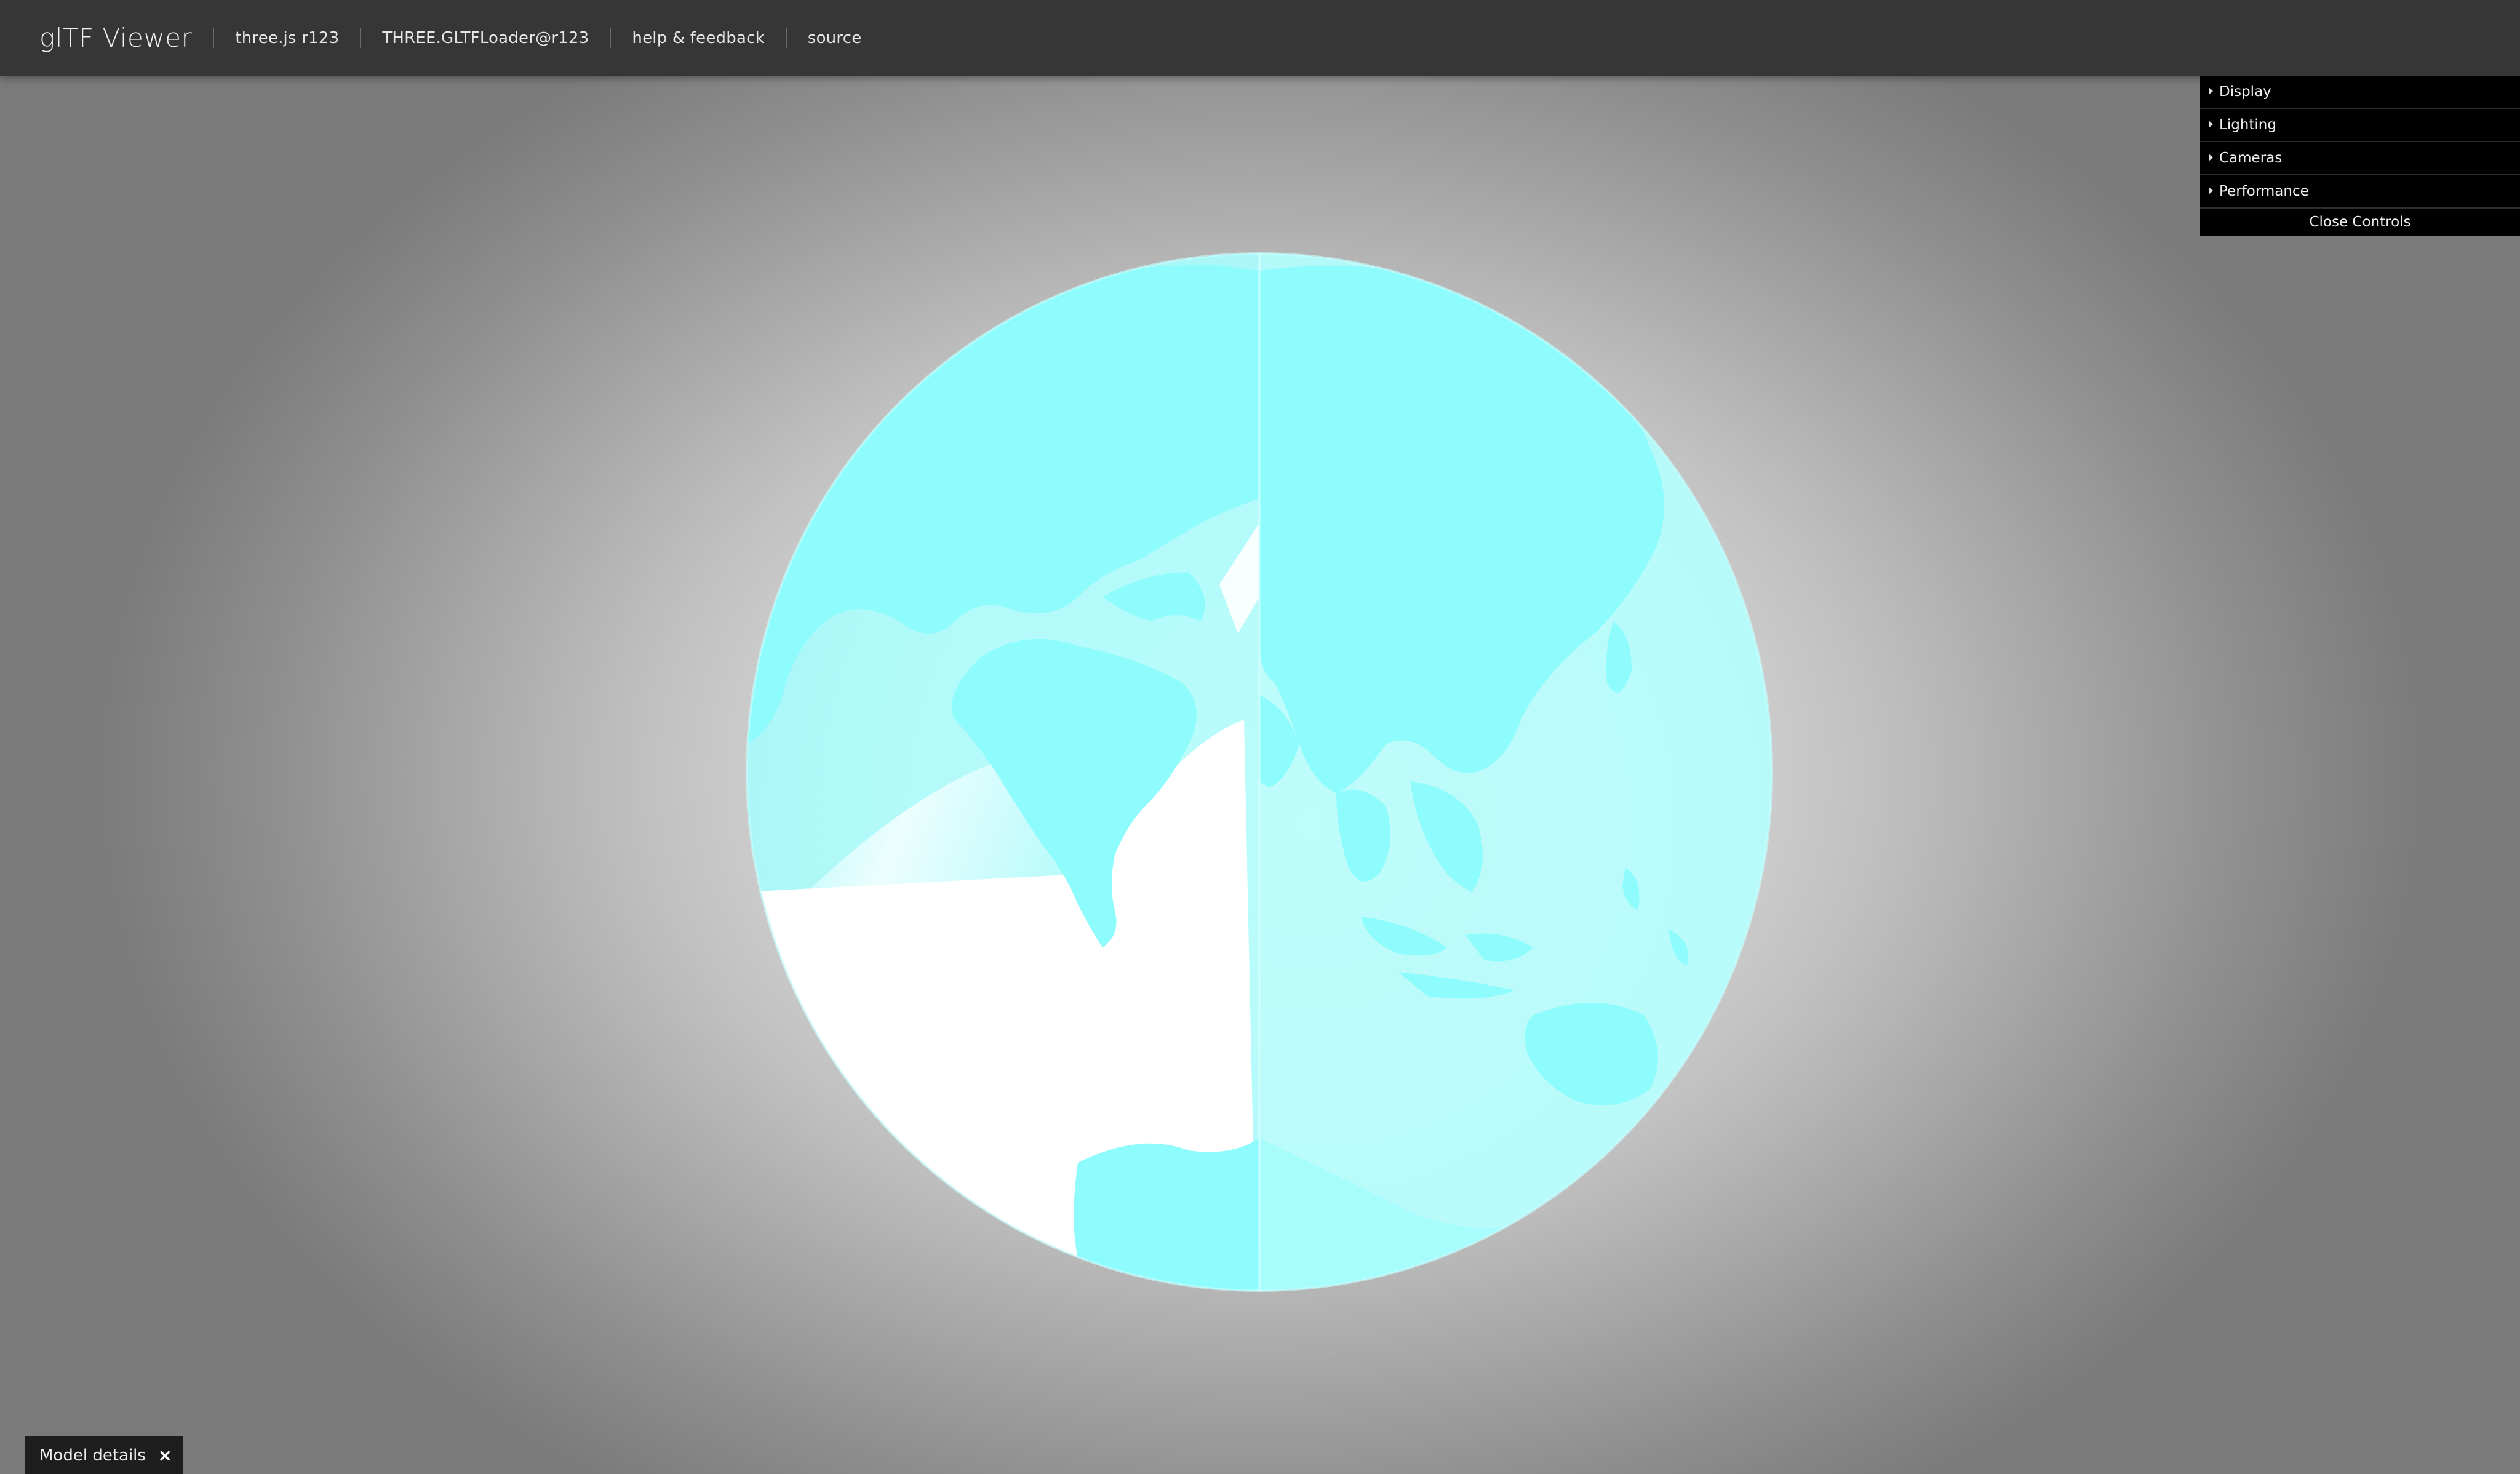 The height and width of the screenshot is (1474, 2520). I want to click on folder-cameras: Cameras, so click(2360, 158).